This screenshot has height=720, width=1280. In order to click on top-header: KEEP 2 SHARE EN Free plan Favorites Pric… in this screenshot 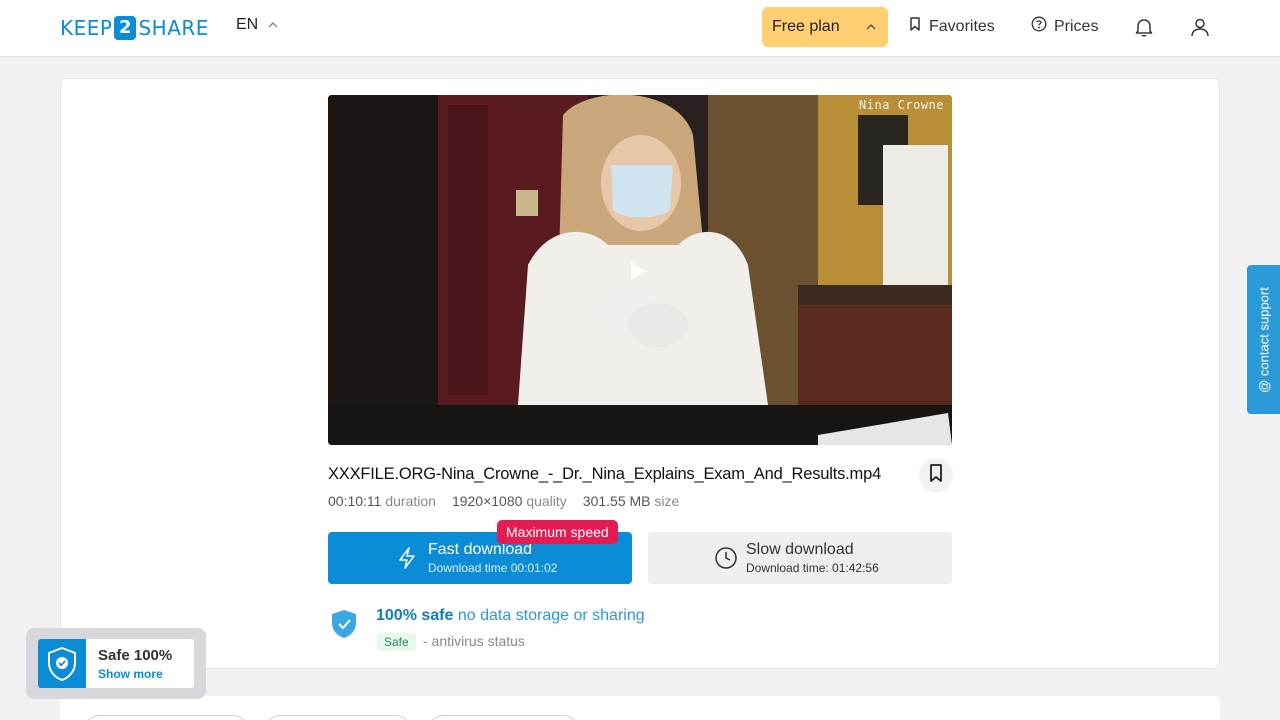, I will do `click(640, 28)`.